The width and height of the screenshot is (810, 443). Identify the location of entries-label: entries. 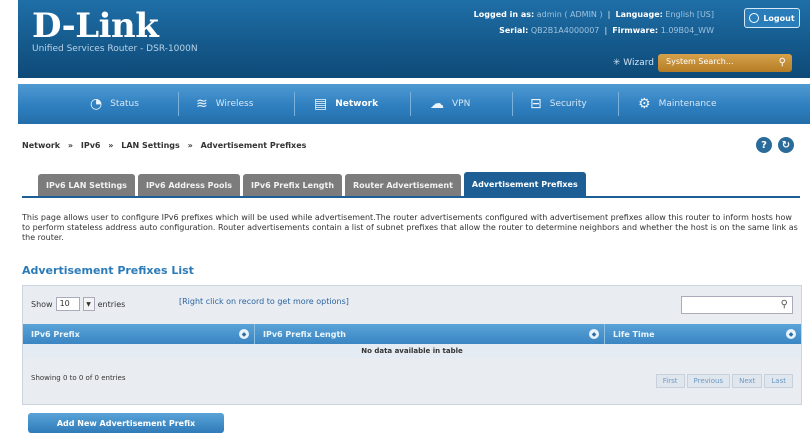
(111, 304).